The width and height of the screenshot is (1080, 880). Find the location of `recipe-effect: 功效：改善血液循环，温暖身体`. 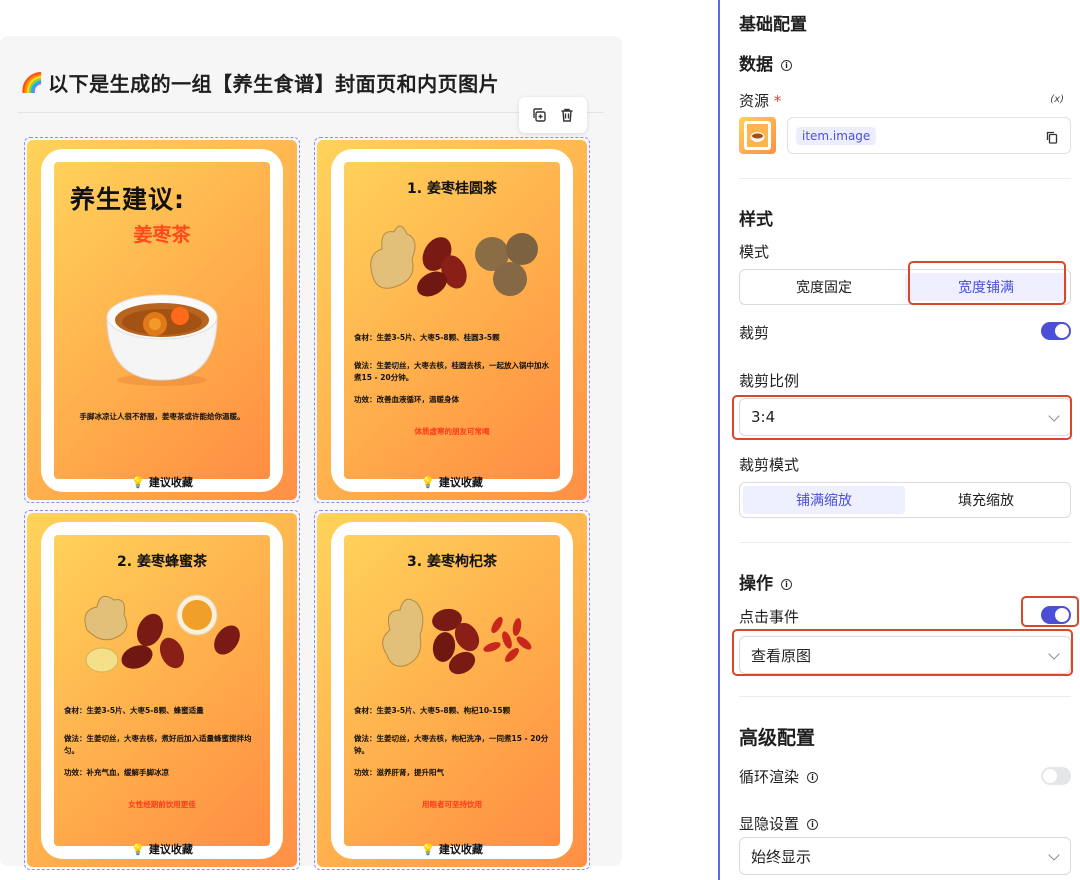

recipe-effect: 功效：改善血液循环，温暖身体 is located at coordinates (406, 399).